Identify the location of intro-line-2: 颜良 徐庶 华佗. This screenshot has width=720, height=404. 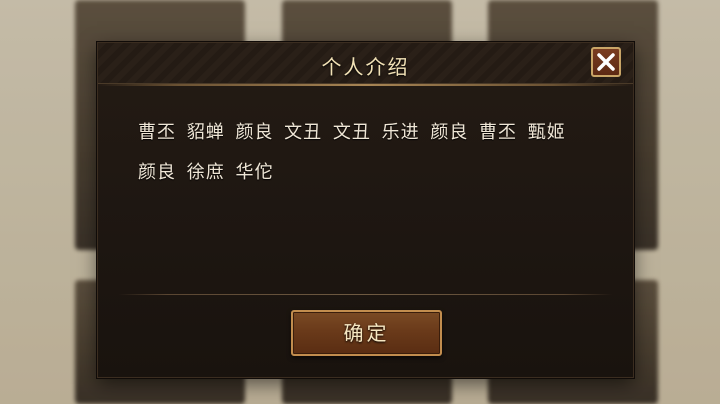
(206, 172).